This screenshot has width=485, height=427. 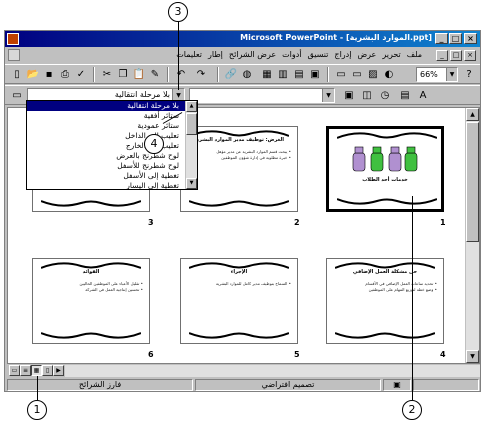 I want to click on status-empty, so click(x=446, y=385).